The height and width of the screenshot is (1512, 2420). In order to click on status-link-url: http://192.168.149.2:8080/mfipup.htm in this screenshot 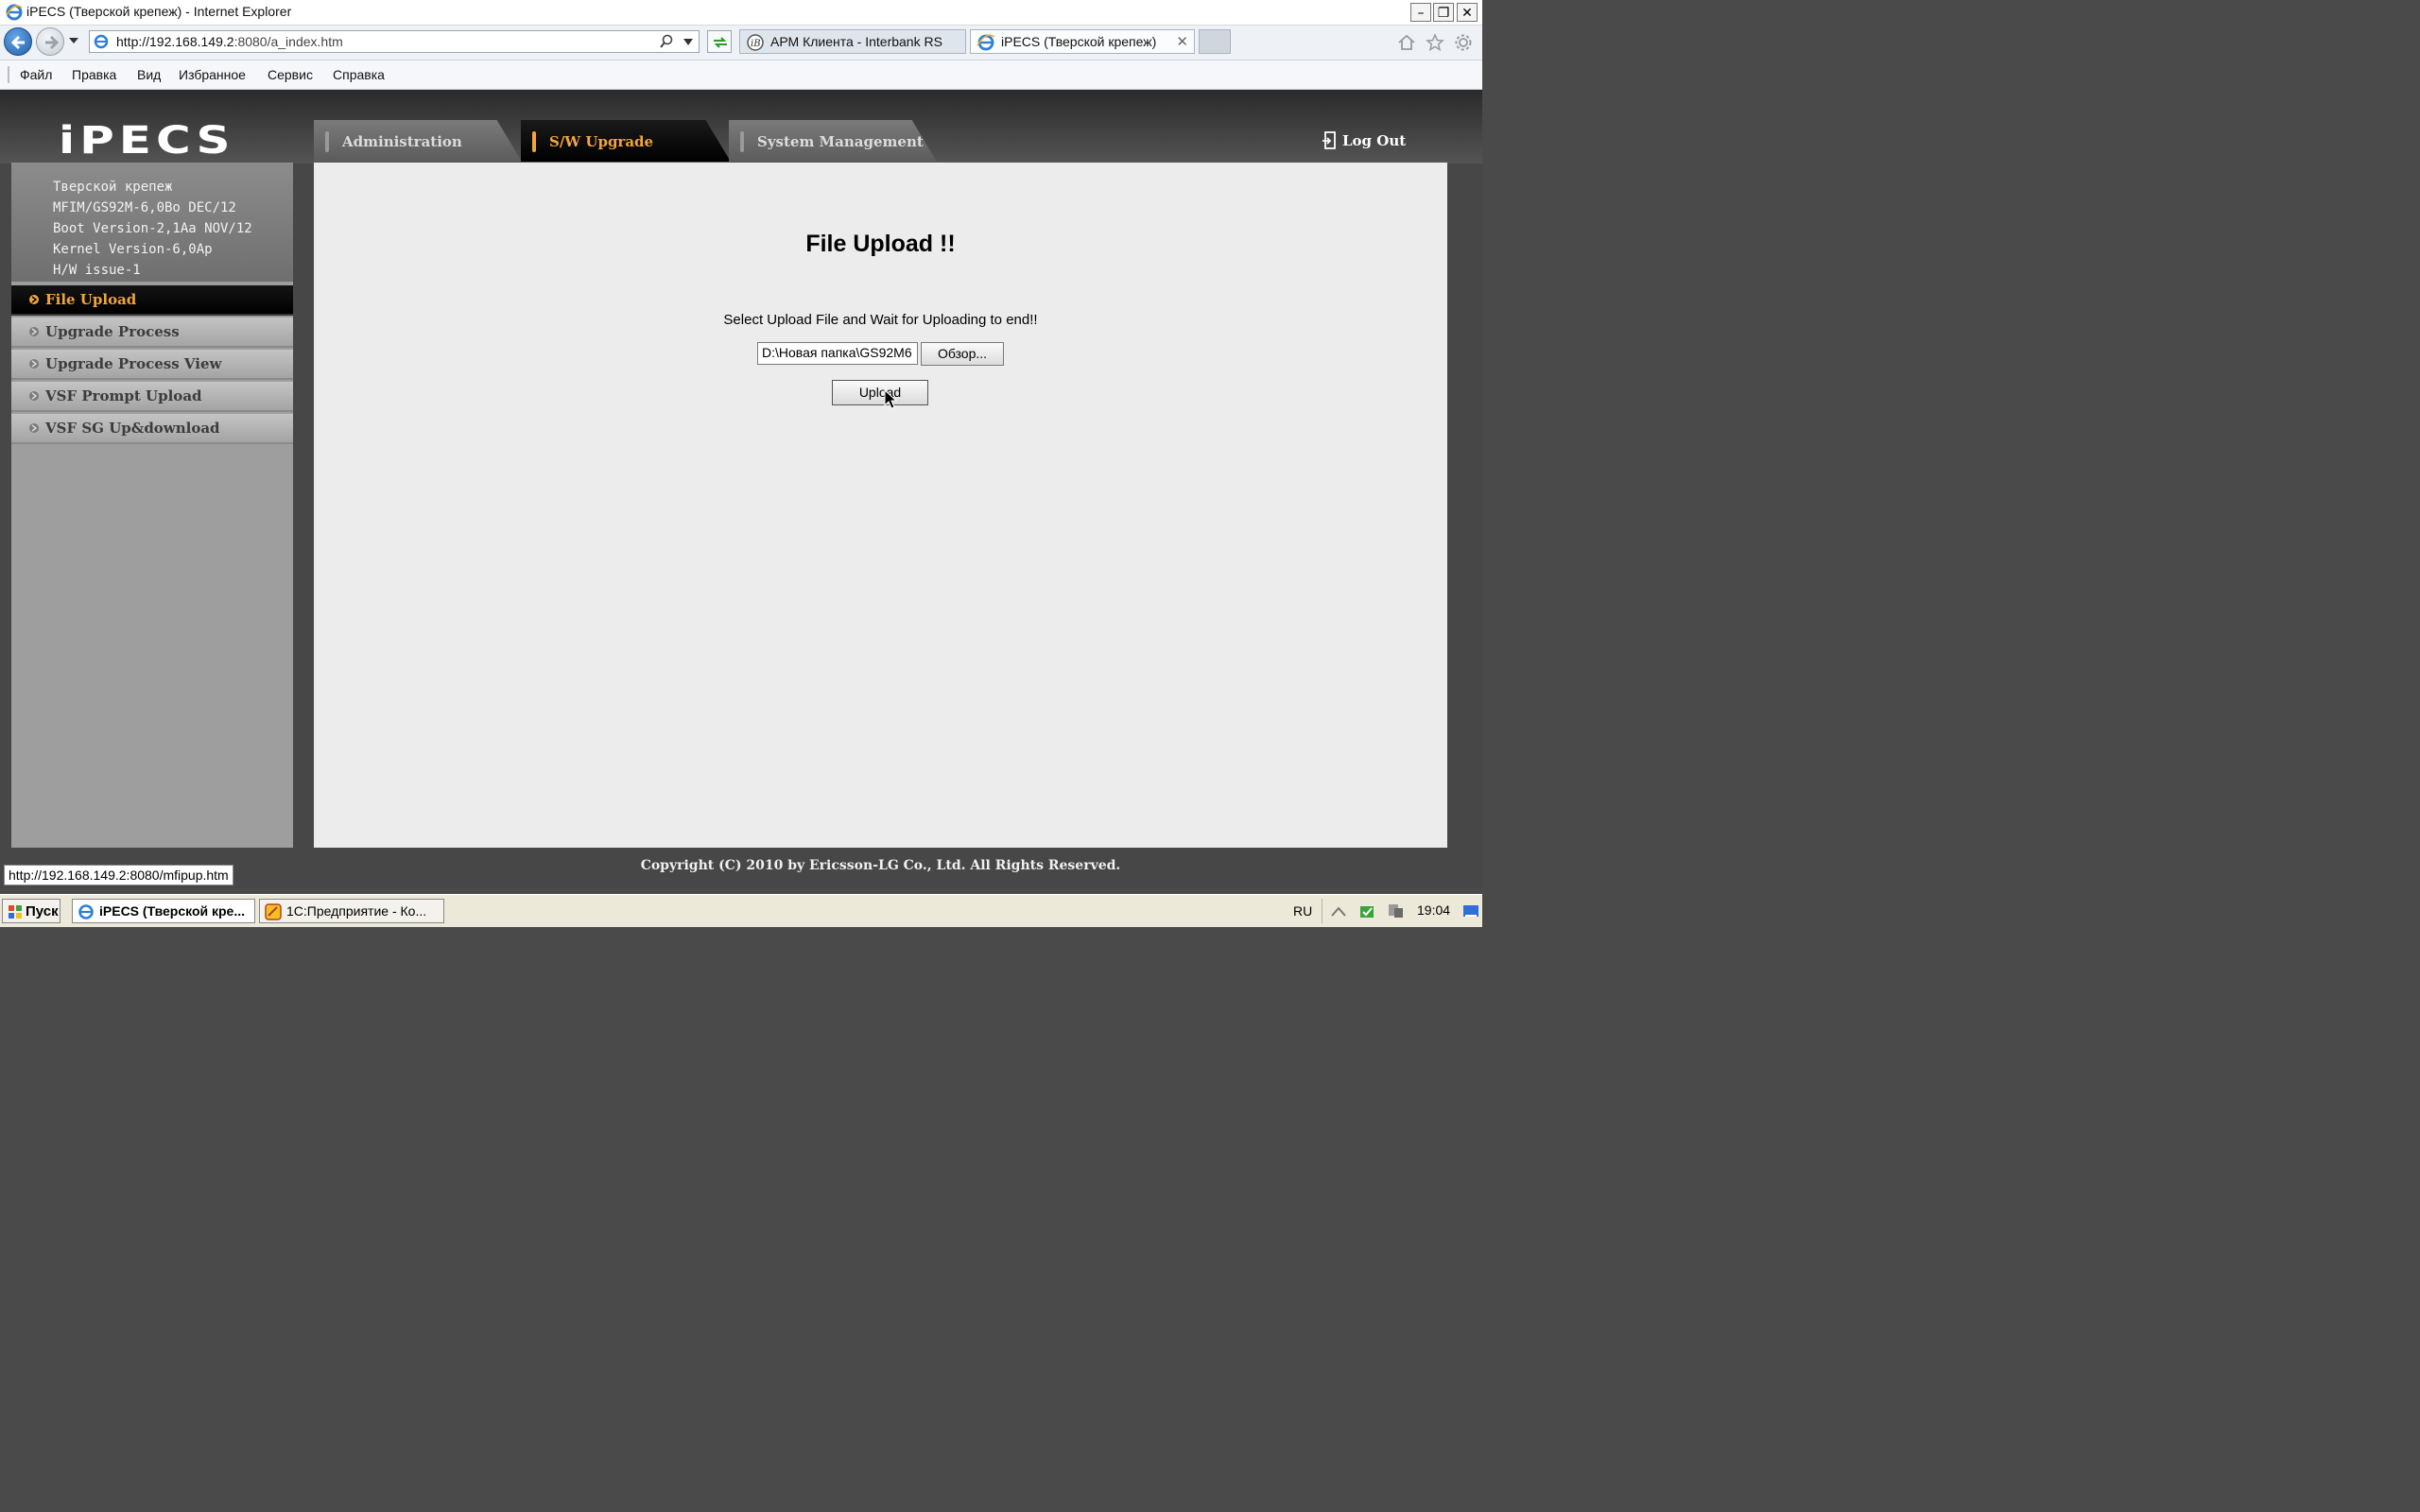, I will do `click(119, 875)`.